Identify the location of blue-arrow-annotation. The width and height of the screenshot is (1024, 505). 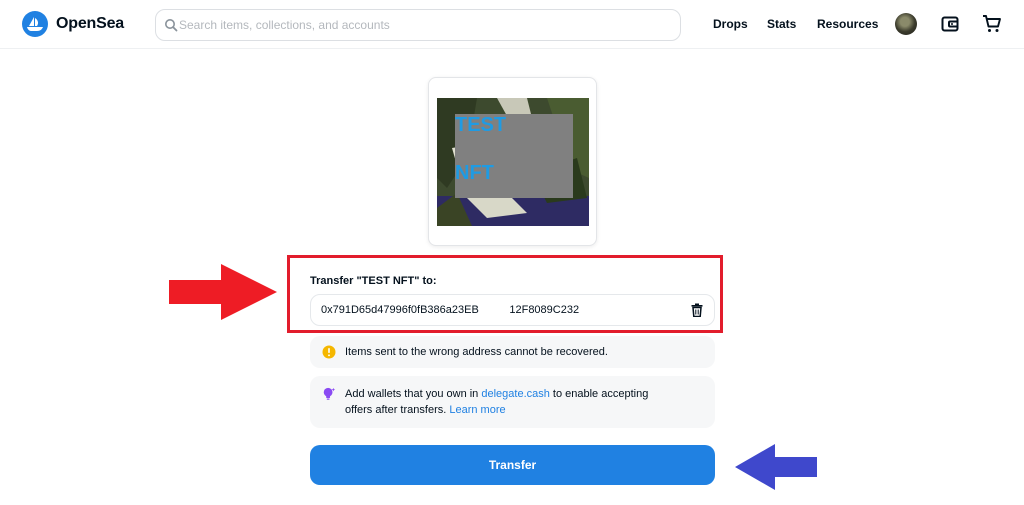
(776, 467).